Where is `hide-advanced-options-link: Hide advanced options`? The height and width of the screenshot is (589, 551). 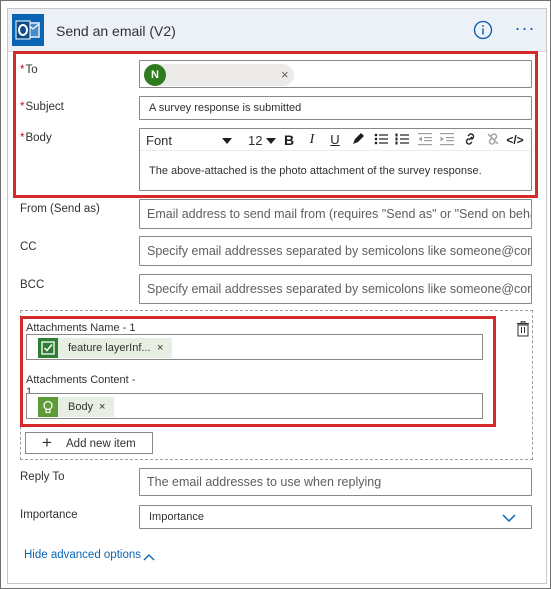
hide-advanced-options-link: Hide advanced options is located at coordinates (82, 555).